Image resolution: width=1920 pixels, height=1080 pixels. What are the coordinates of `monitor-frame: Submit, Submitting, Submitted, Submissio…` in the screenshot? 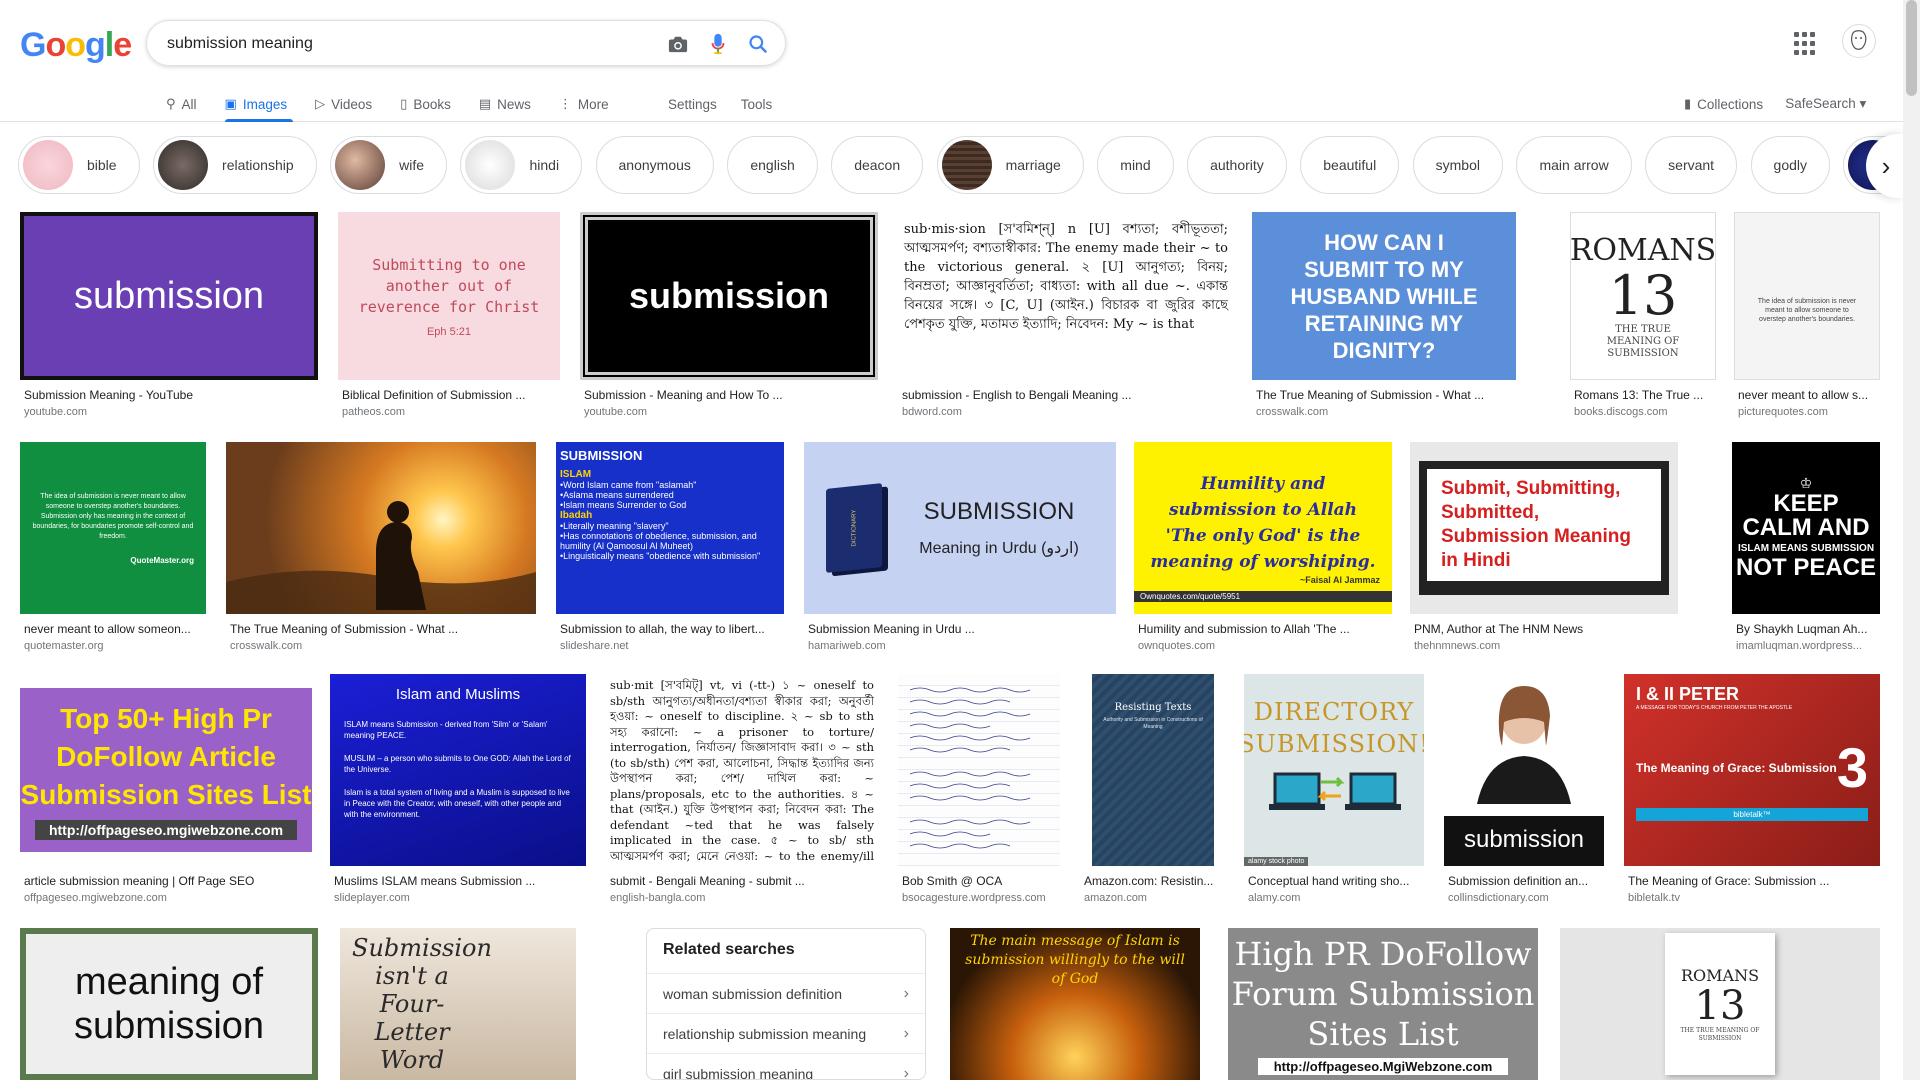 It's located at (1544, 528).